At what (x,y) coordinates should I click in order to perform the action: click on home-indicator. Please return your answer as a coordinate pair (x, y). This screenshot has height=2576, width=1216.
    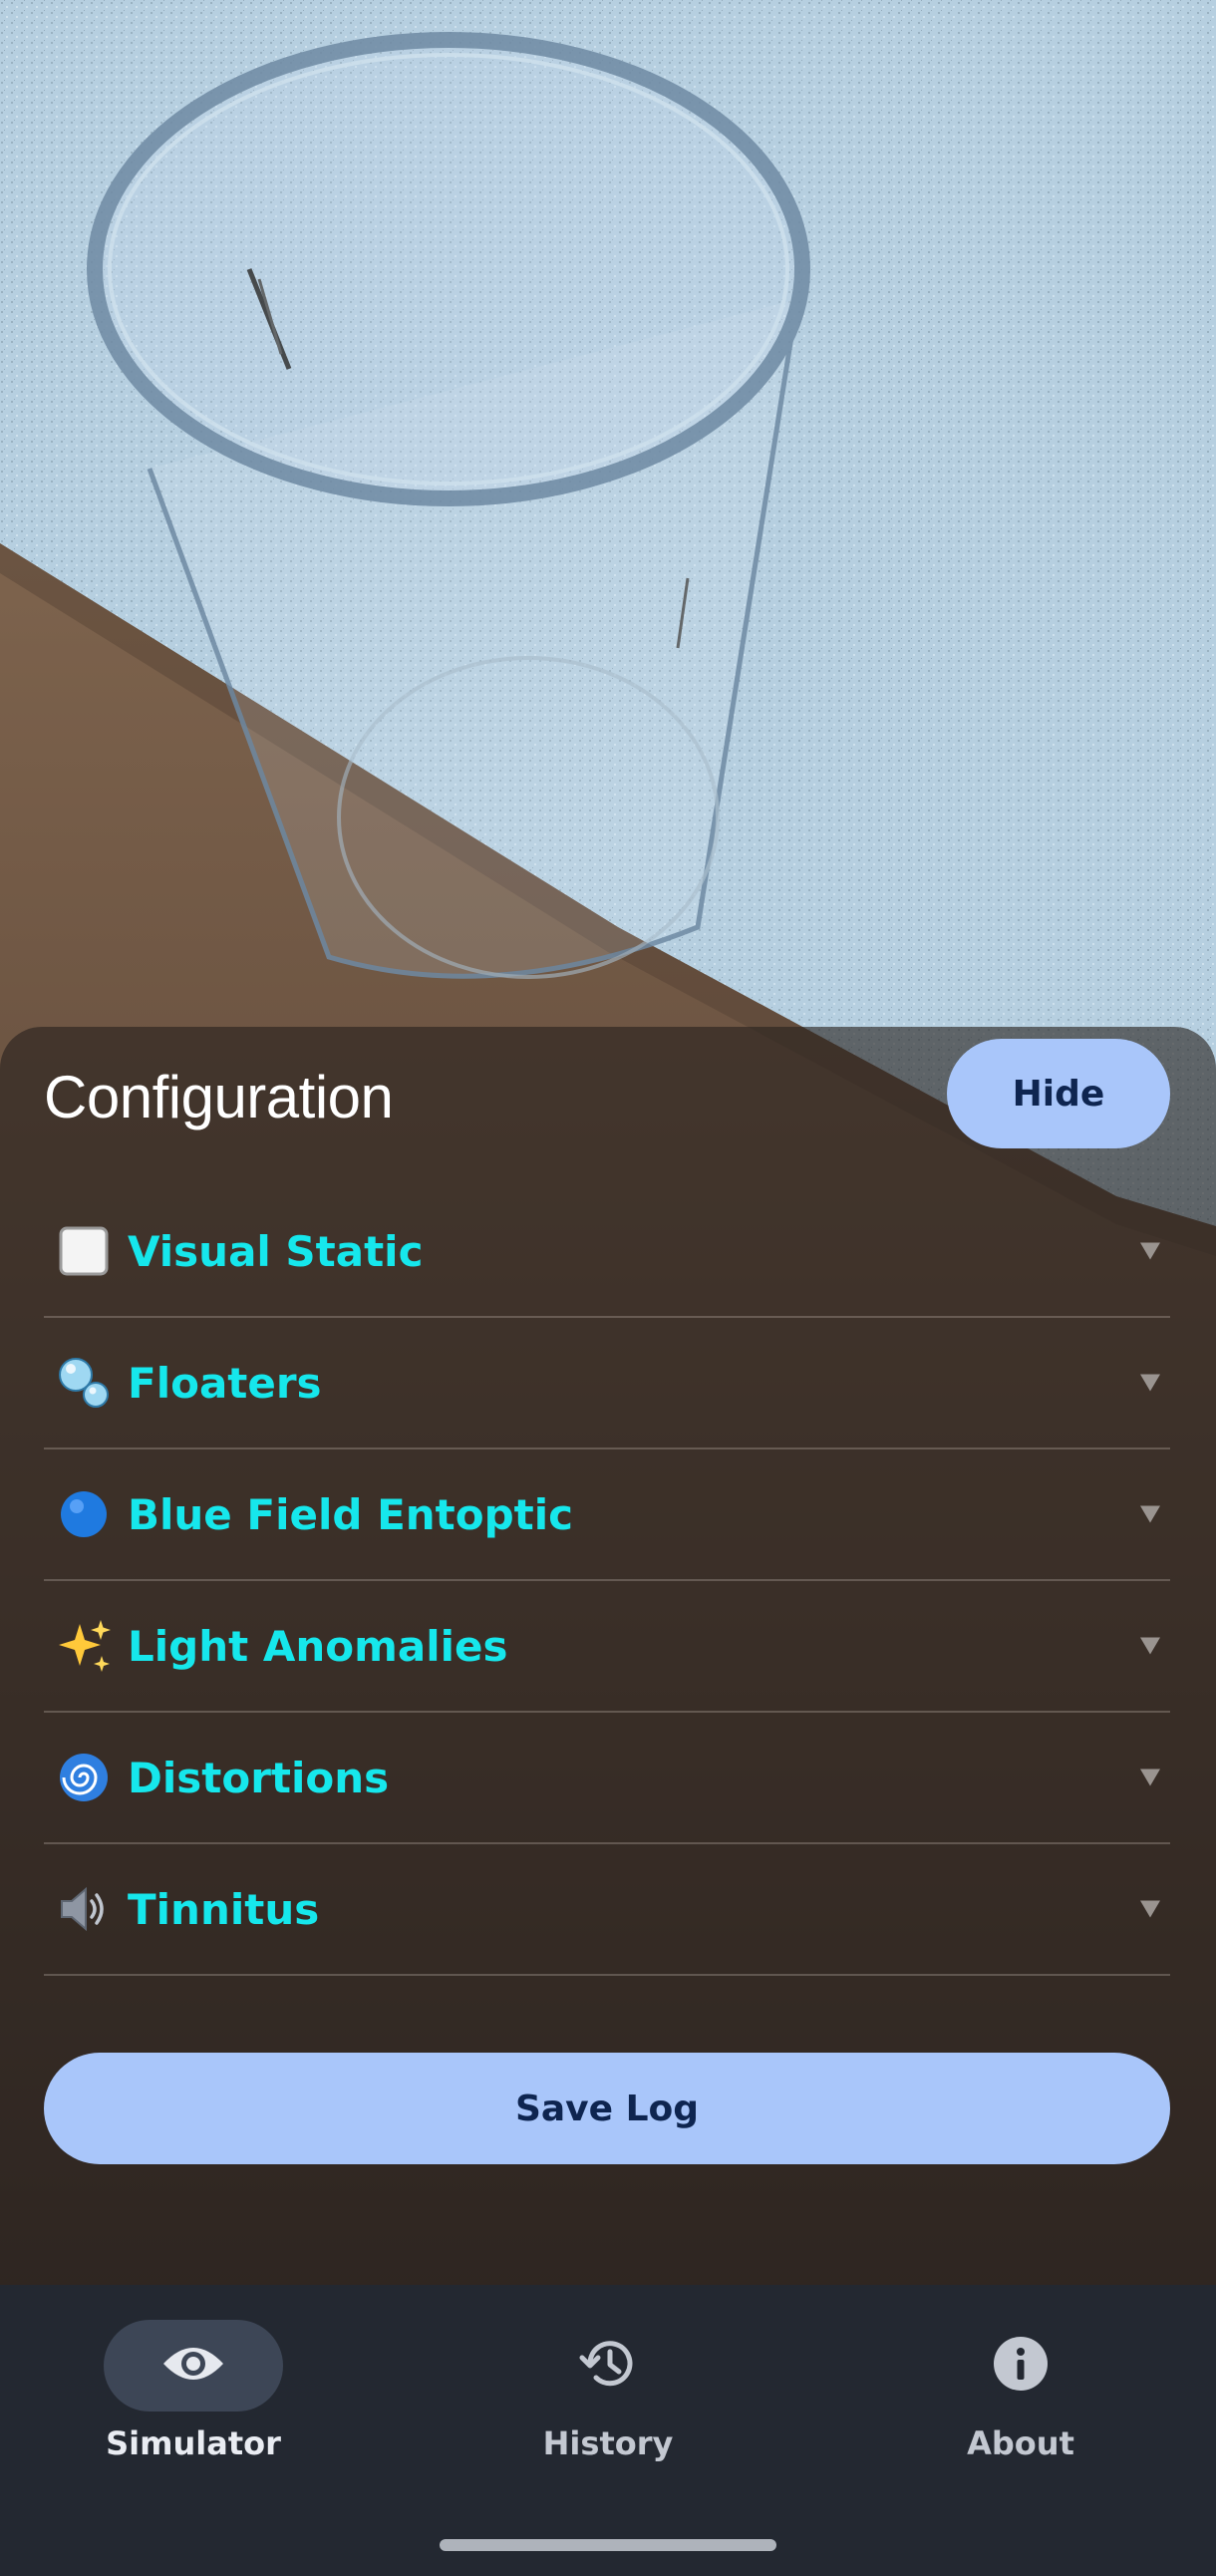
    Looking at the image, I should click on (608, 2545).